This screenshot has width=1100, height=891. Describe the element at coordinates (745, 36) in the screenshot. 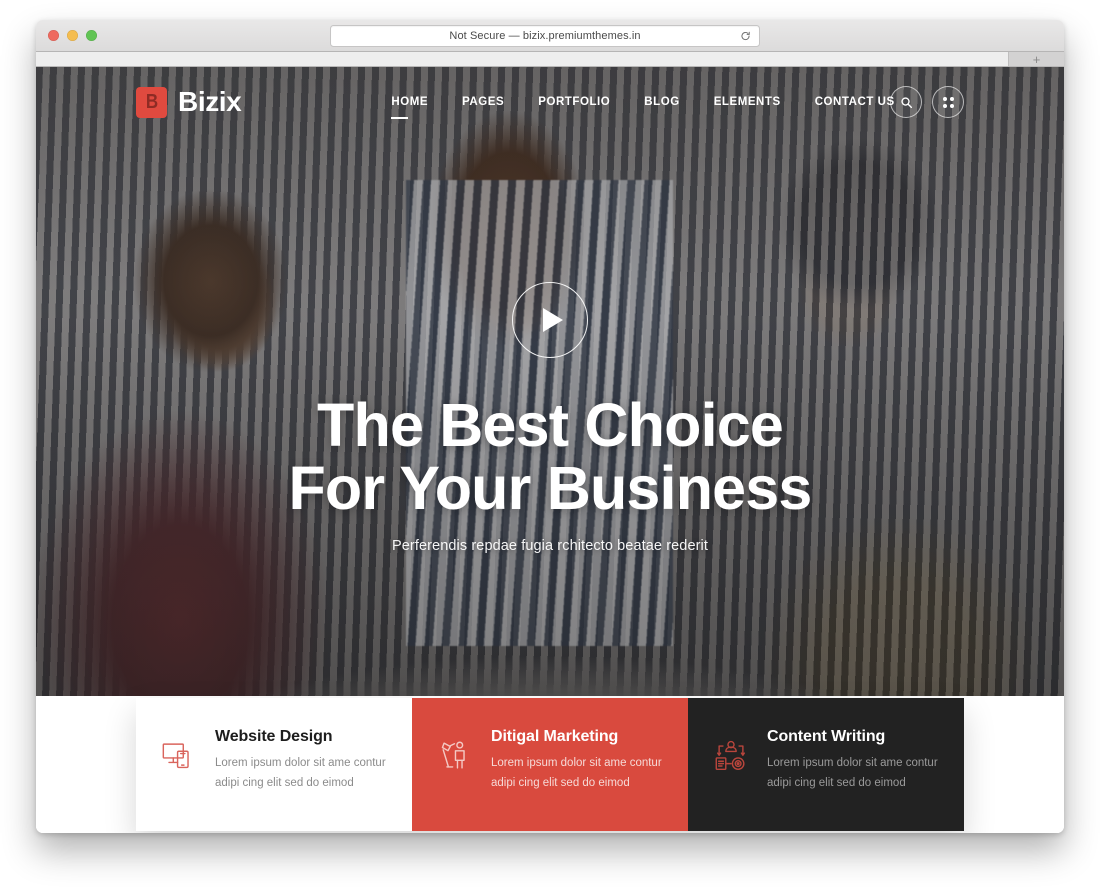

I see `reload-icon` at that location.